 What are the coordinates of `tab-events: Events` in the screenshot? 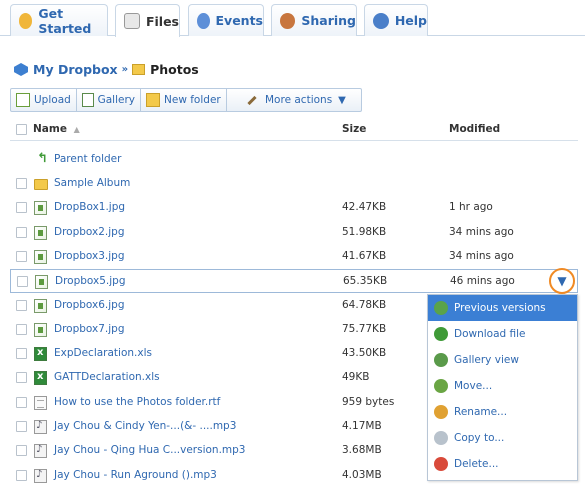 It's located at (226, 20).